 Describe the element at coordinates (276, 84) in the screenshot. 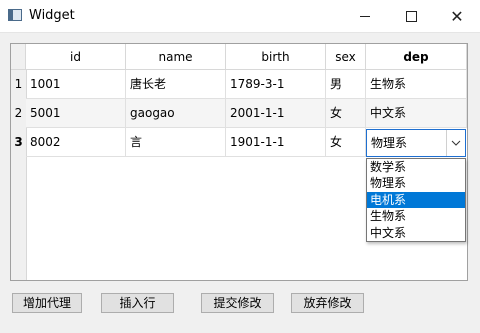

I see `cell-birth: 1789-3-1` at that location.